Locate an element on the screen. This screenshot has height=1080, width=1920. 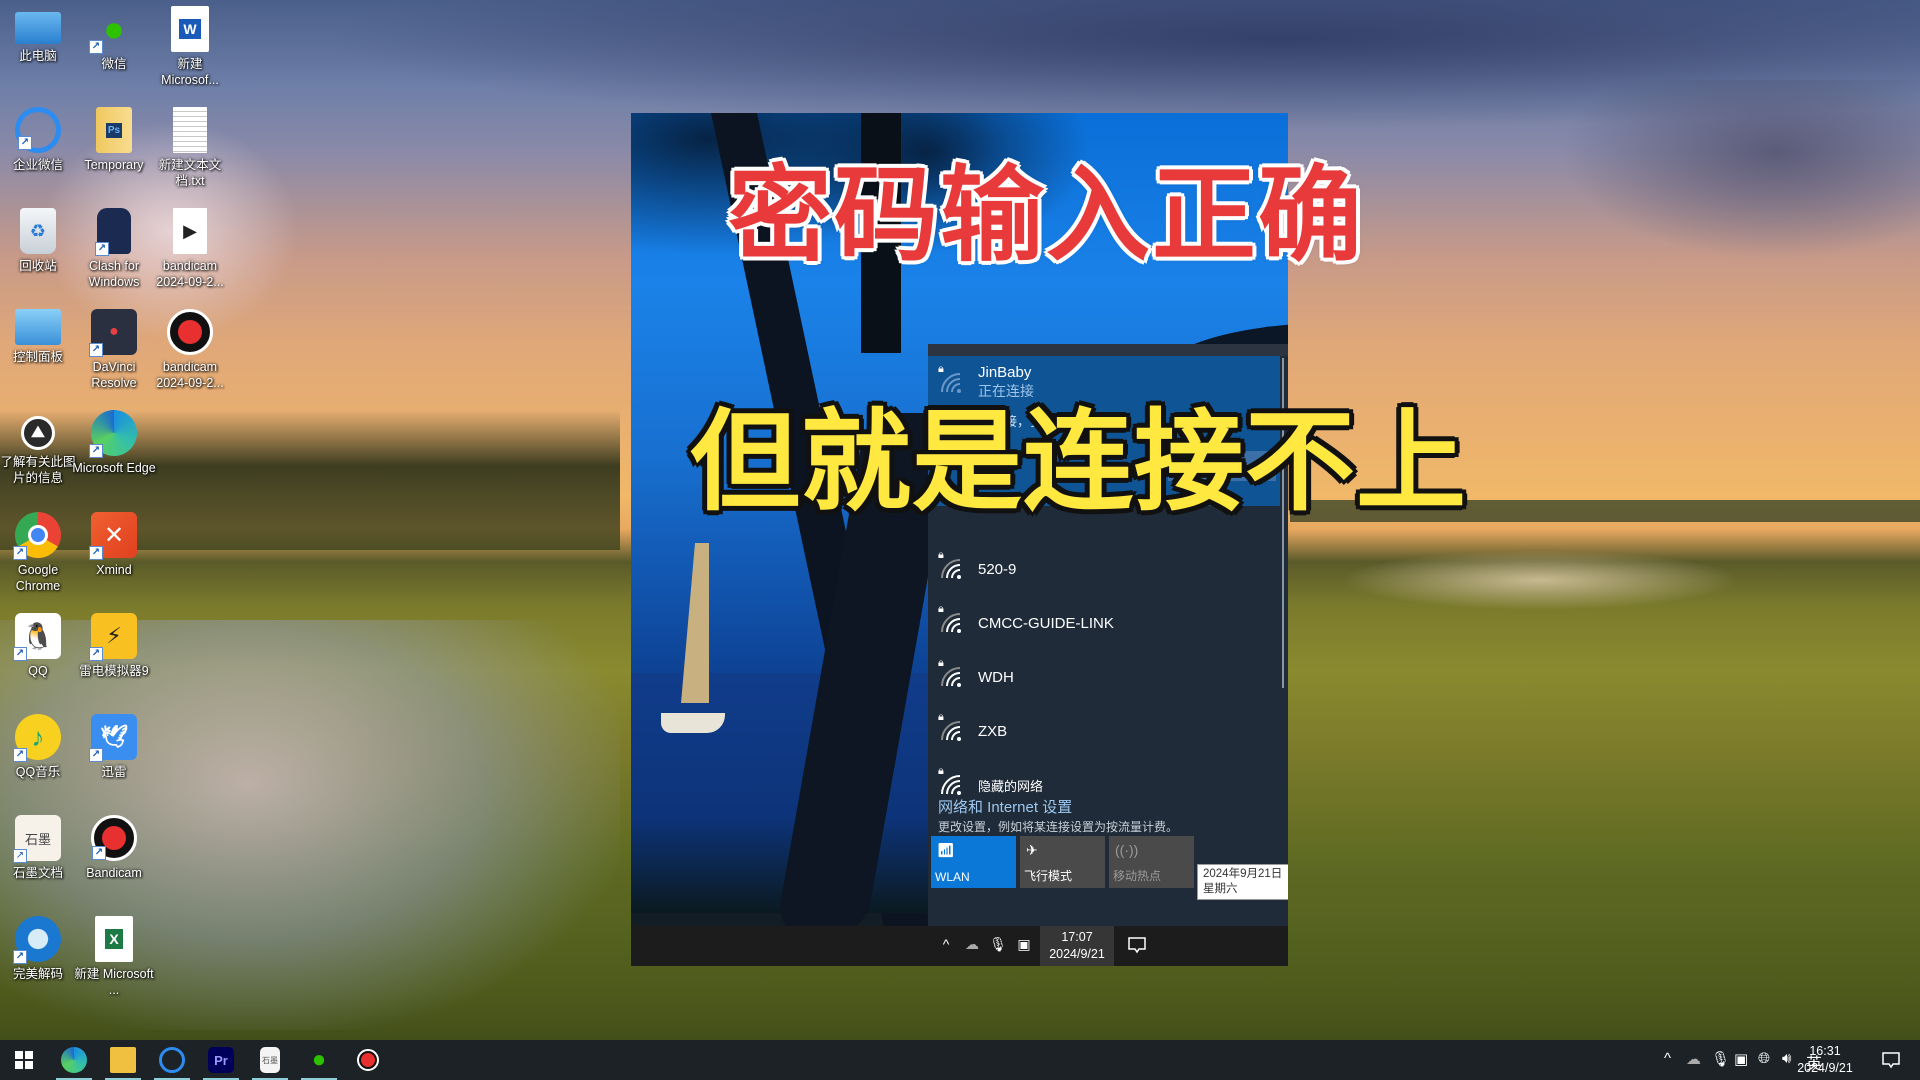
desktop-icon-potplayer: ↗ 完美解码 is located at coordinates (38, 958).